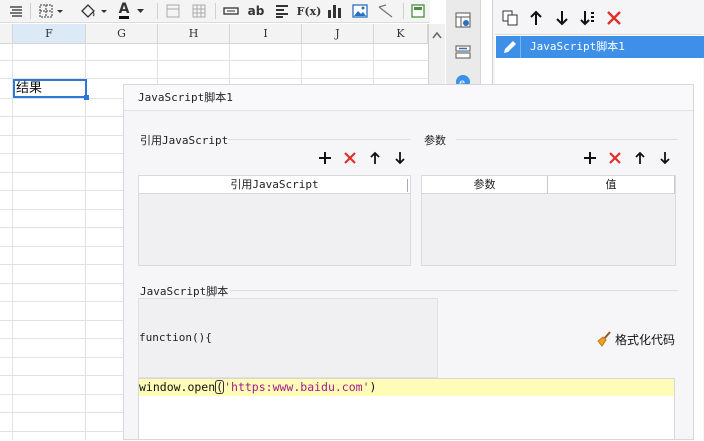  I want to click on text-ab-label: ab, so click(256, 11).